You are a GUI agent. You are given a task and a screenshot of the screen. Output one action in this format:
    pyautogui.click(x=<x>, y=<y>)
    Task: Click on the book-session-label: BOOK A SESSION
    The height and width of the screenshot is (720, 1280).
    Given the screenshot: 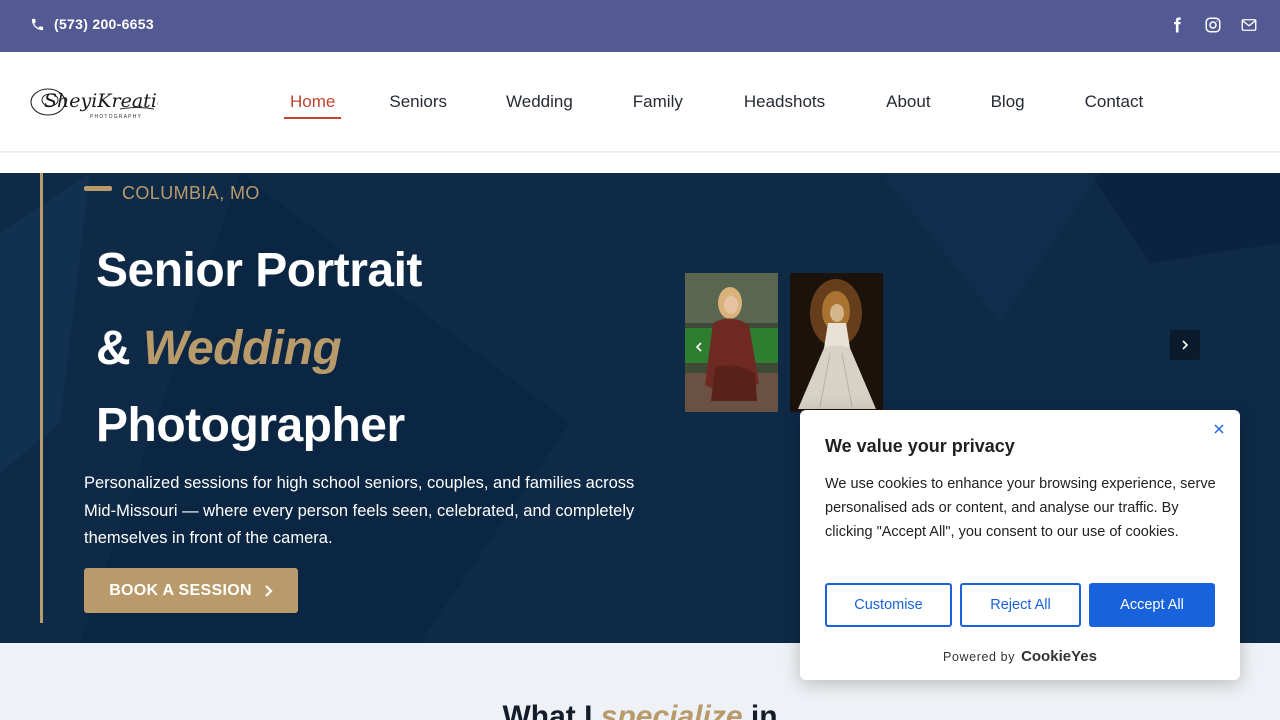 What is the action you would take?
    pyautogui.click(x=180, y=590)
    